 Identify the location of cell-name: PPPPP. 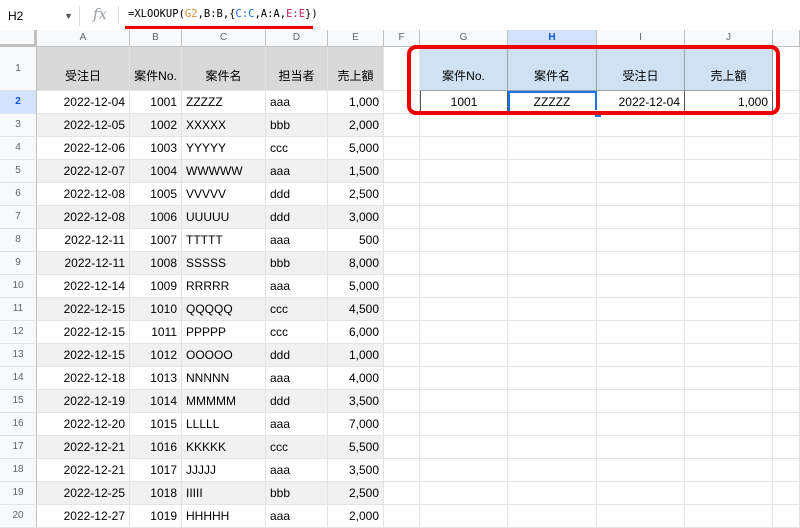
(224, 332).